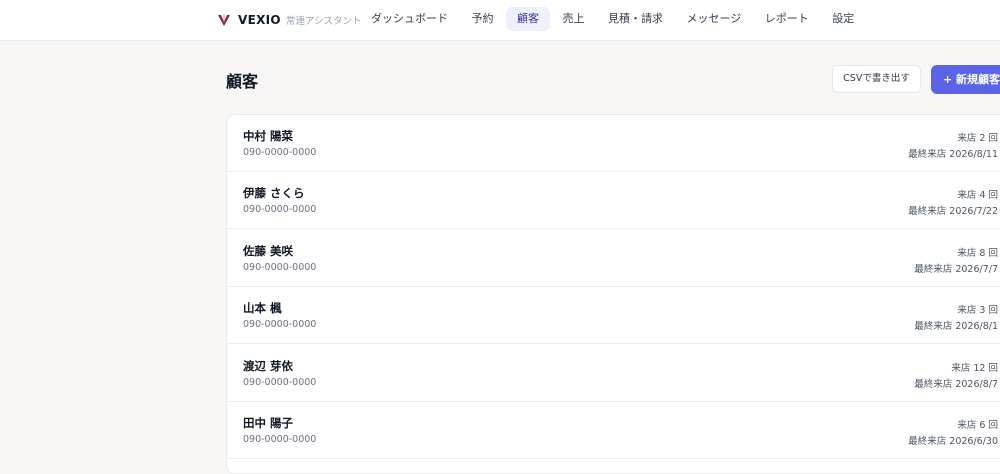  I want to click on customer-name: 佐藤 美咲, so click(268, 251).